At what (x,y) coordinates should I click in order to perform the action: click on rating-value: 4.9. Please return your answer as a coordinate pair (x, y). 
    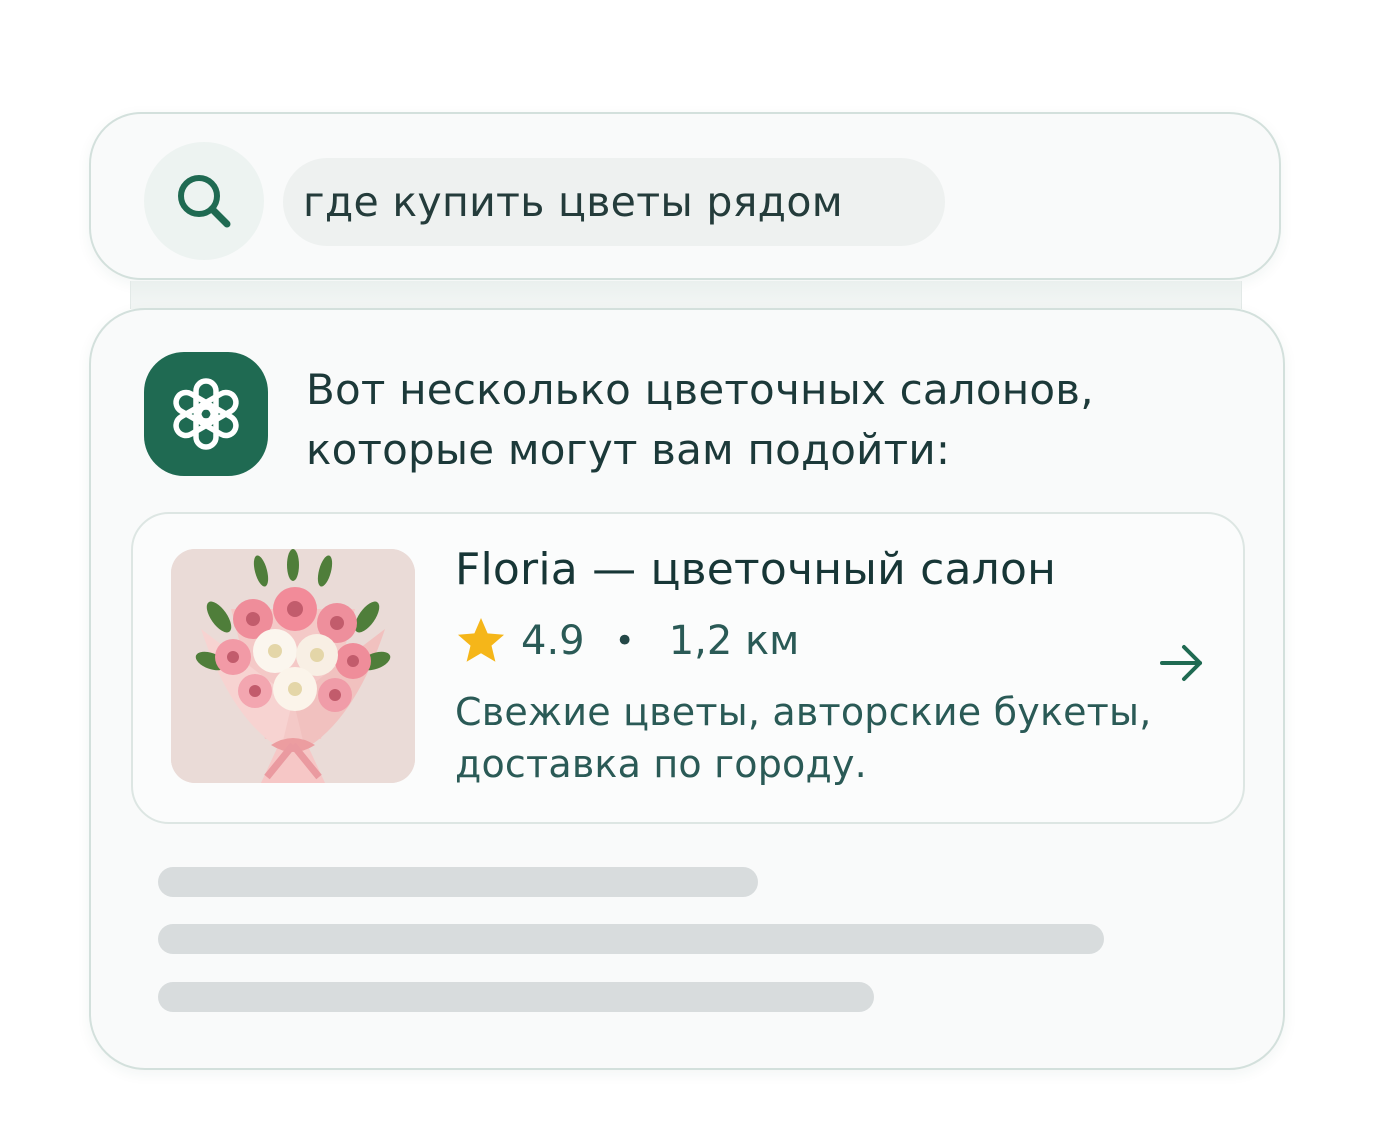
    Looking at the image, I should click on (553, 641).